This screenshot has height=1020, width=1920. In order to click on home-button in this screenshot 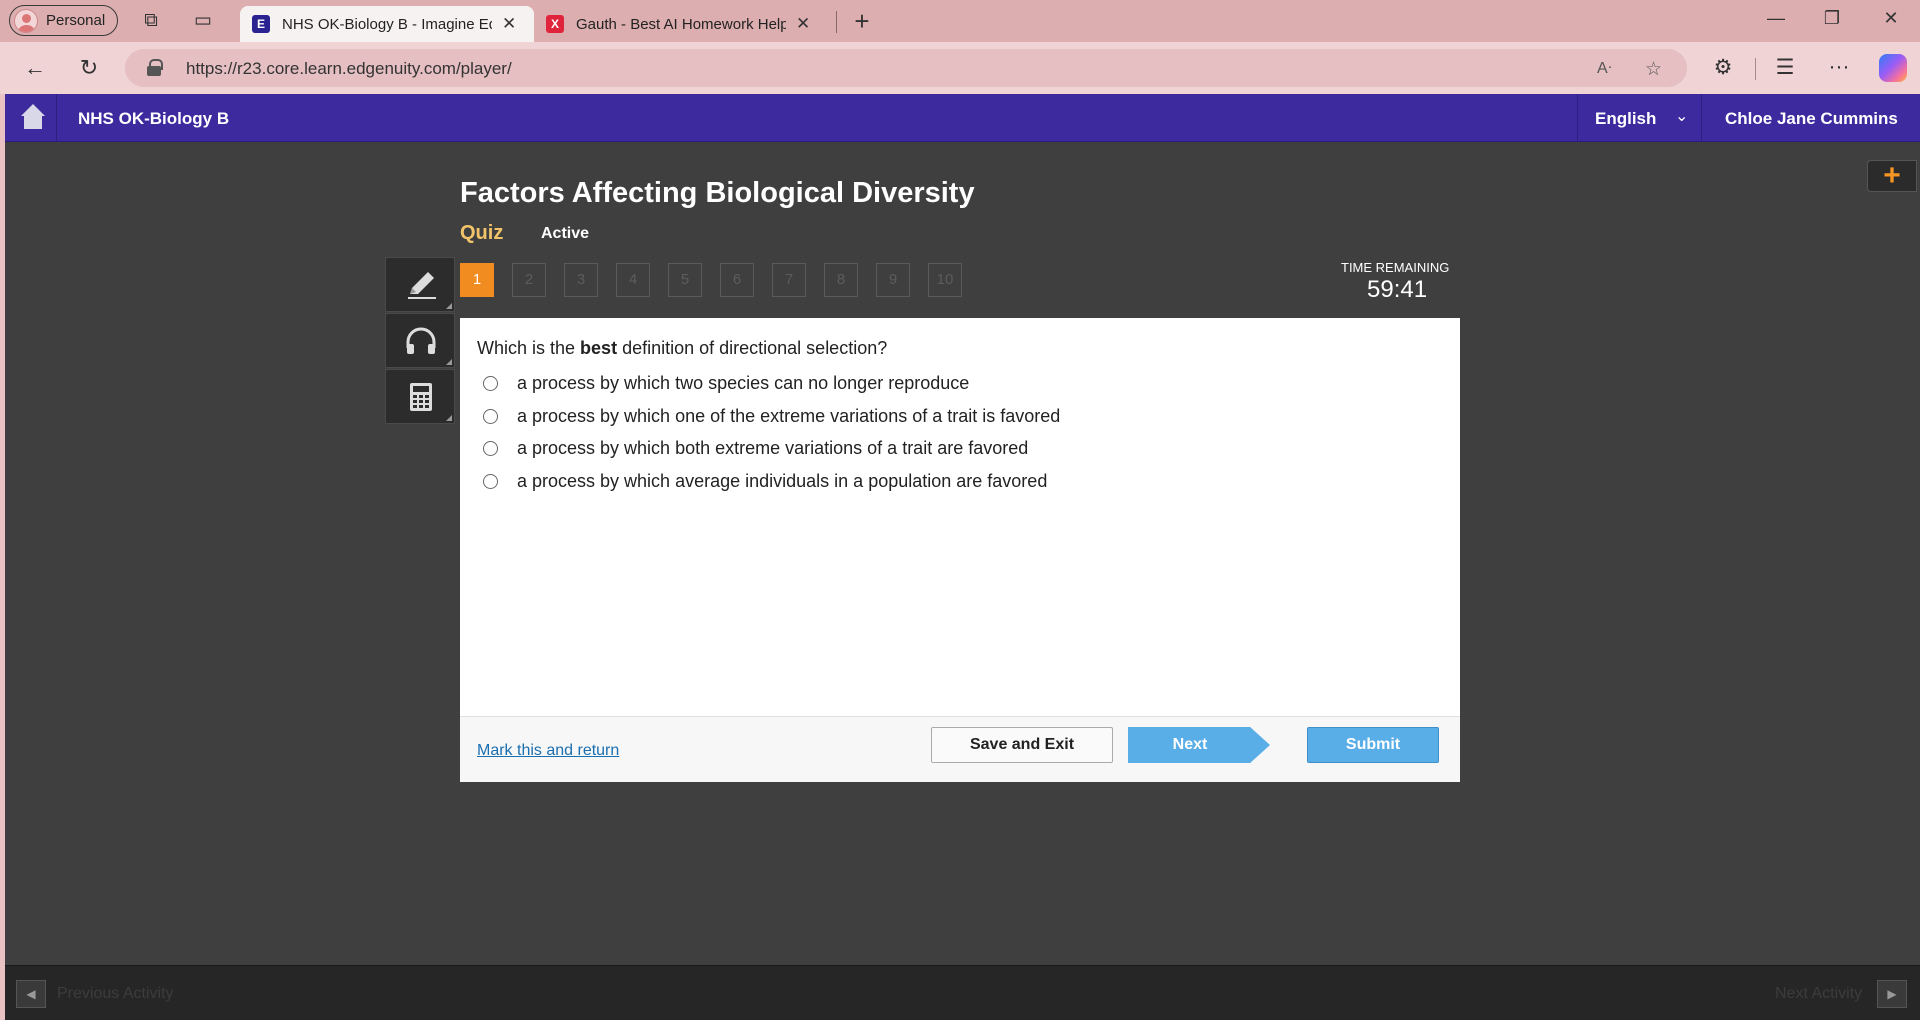, I will do `click(31, 118)`.